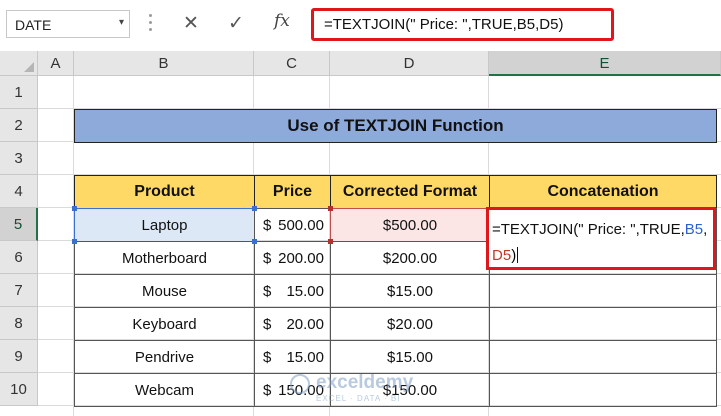 The width and height of the screenshot is (721, 416). Describe the element at coordinates (19, 158) in the screenshot. I see `row-header-3: 3` at that location.